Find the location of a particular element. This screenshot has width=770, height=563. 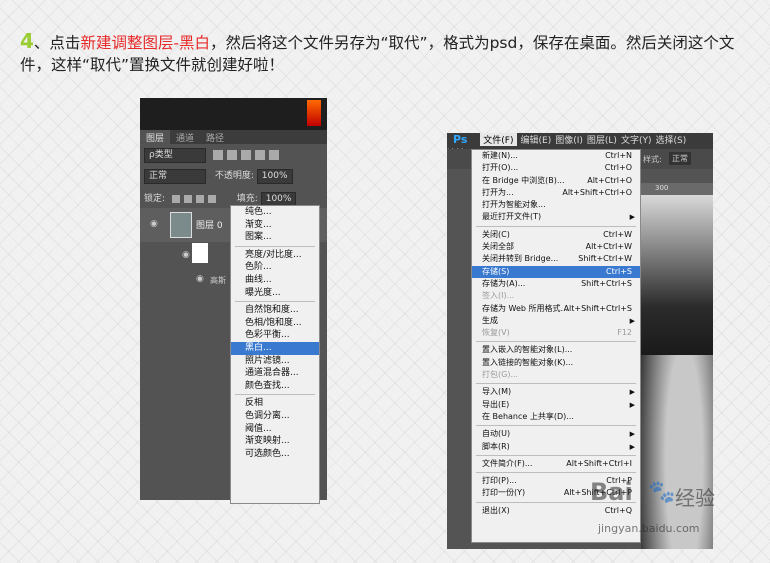

layer-thumbnail is located at coordinates (181, 225).